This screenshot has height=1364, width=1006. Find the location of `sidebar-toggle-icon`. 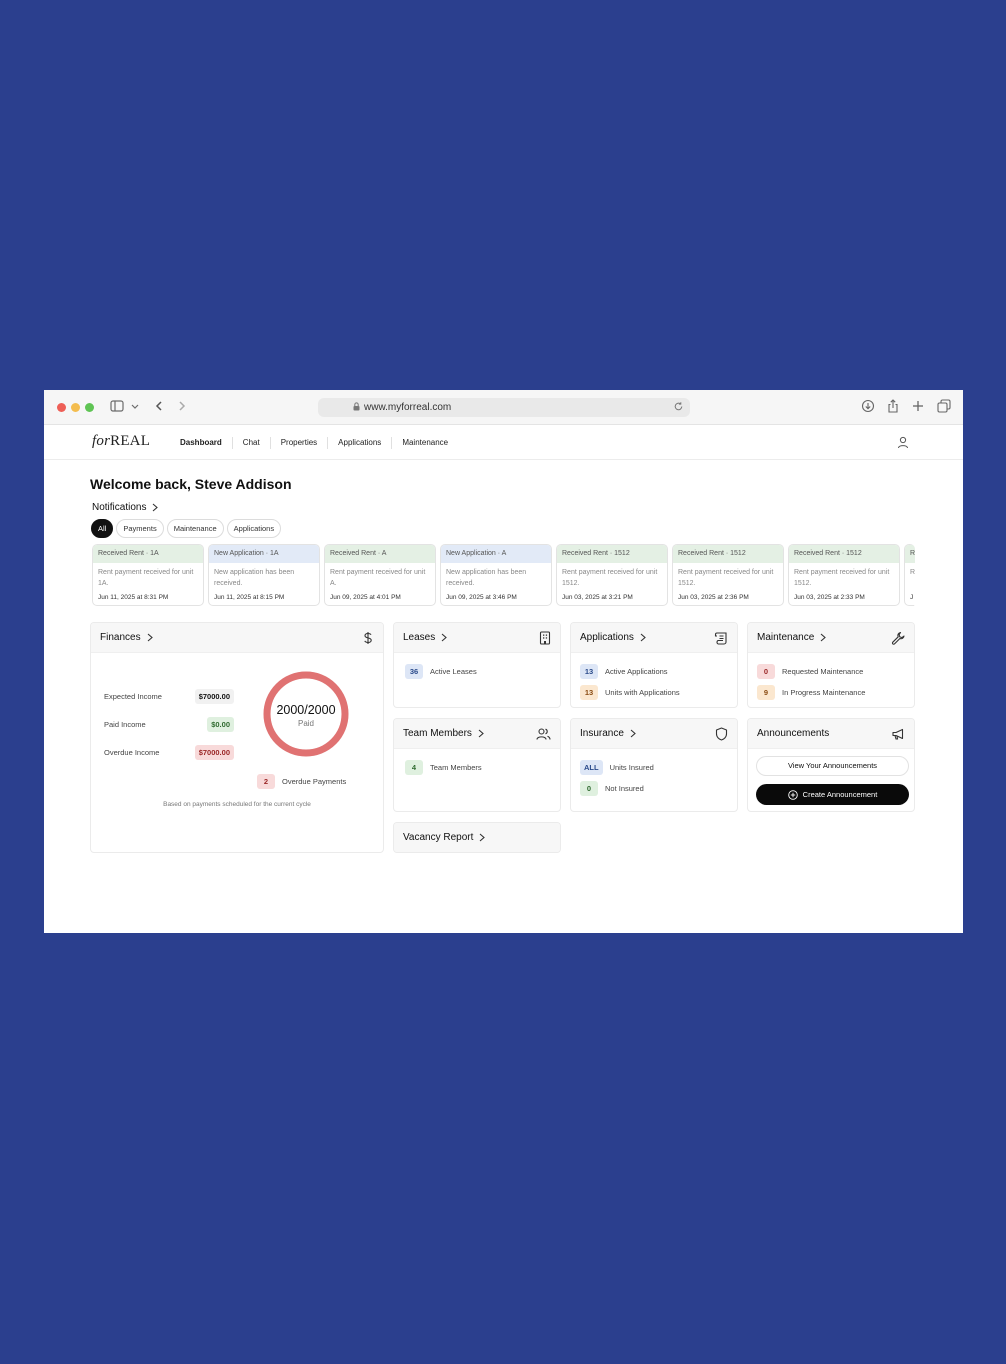

sidebar-toggle-icon is located at coordinates (117, 406).